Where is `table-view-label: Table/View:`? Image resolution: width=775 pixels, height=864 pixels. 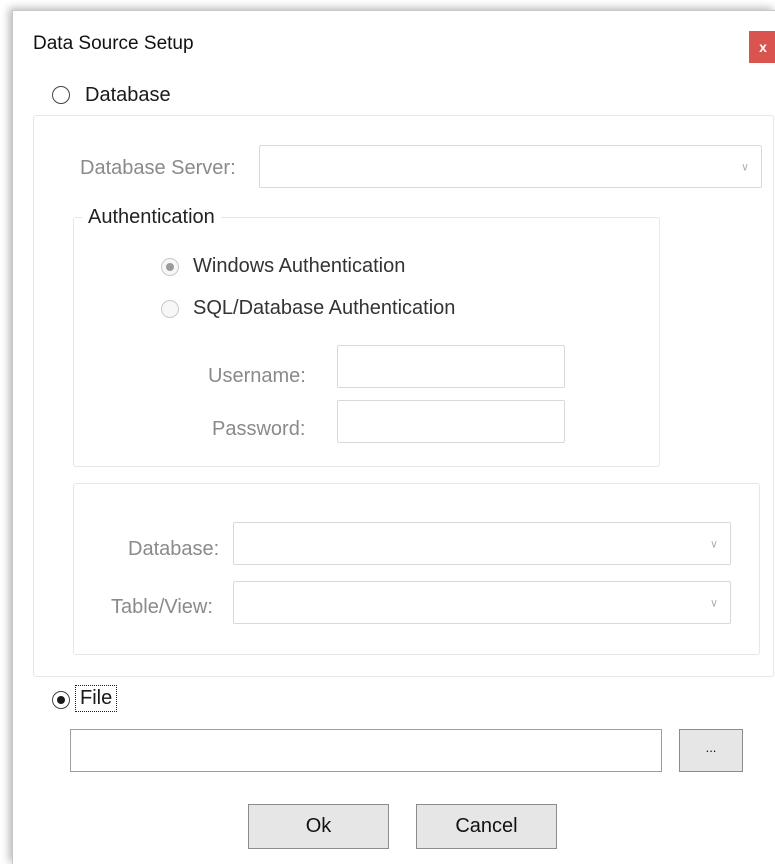 table-view-label: Table/View: is located at coordinates (162, 607).